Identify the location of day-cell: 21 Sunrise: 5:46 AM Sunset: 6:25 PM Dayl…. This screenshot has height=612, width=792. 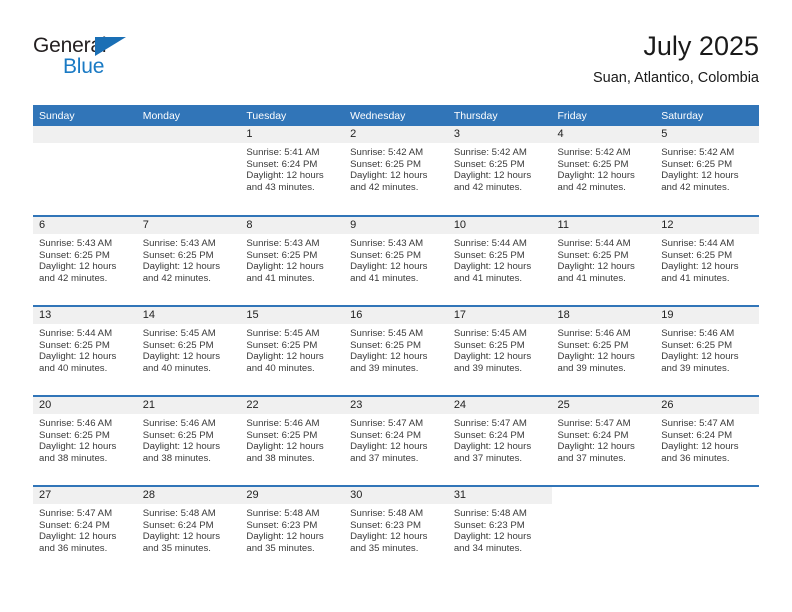
(188, 440).